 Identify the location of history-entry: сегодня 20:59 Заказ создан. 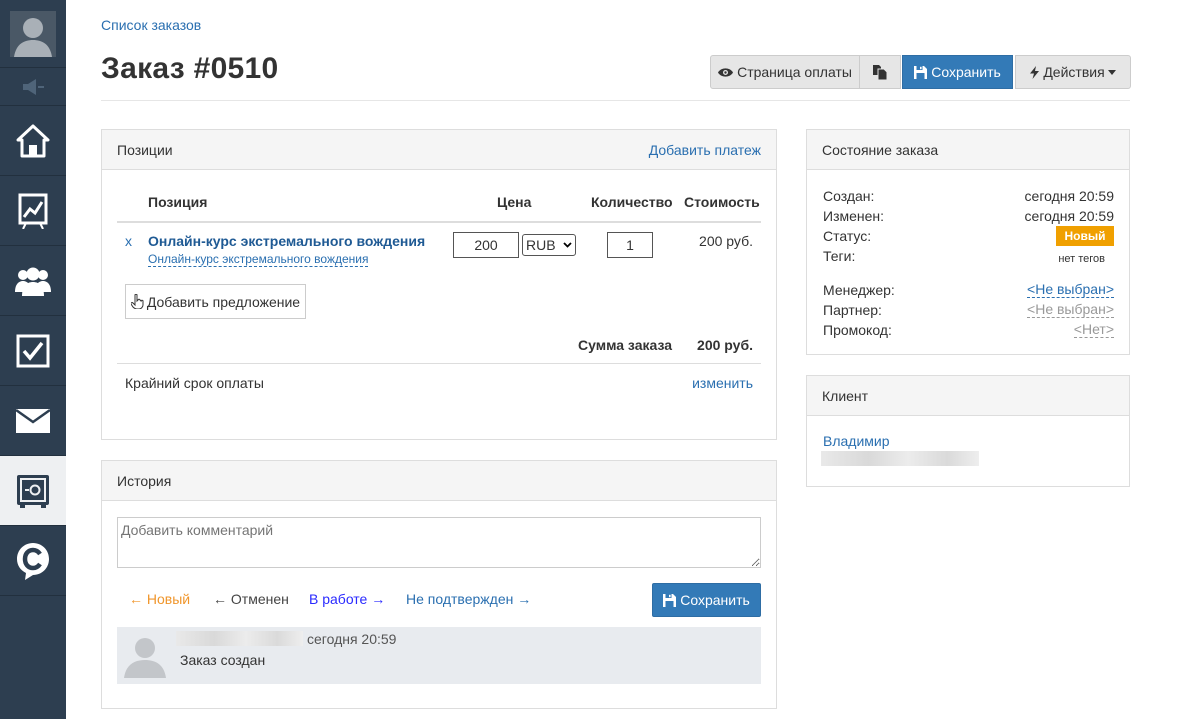
(439, 655).